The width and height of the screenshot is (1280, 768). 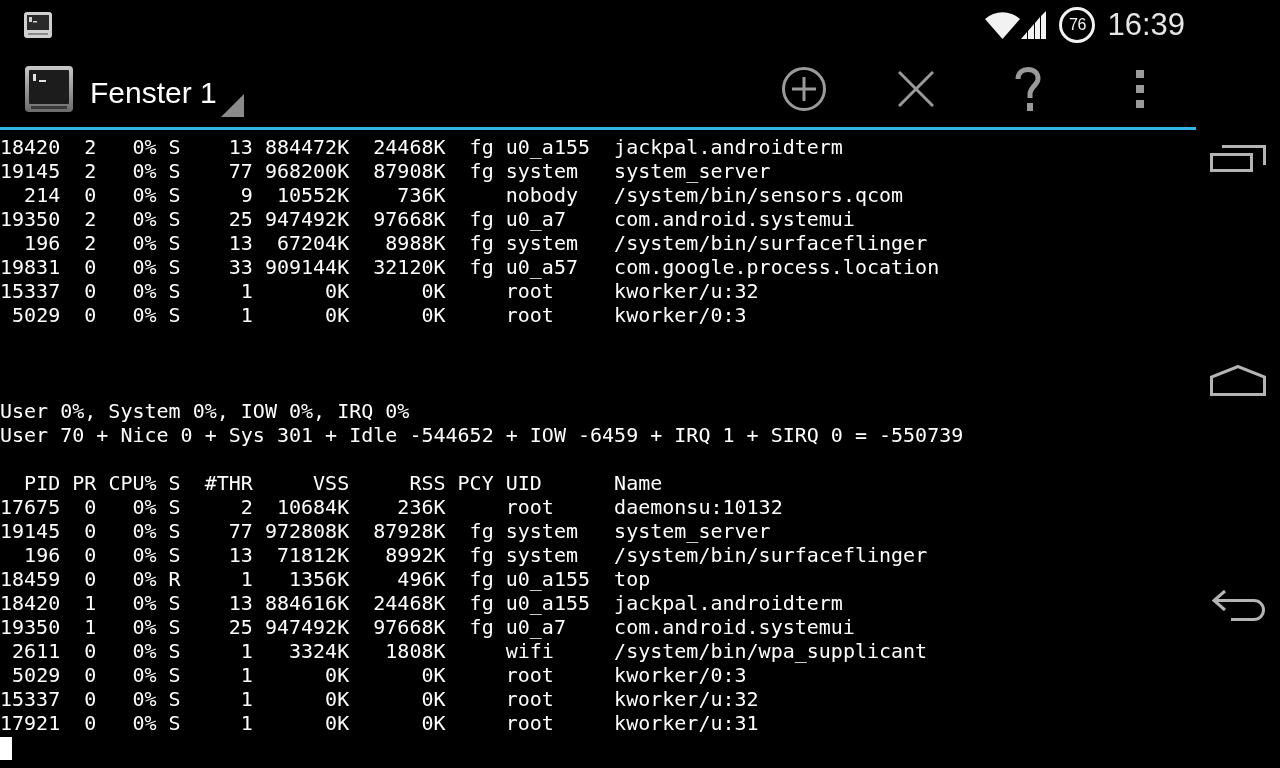 I want to click on process-row: 214 0 0% S 9 10552K 736K nobody /system/bin/sensors.qcom, so click(x=464, y=195).